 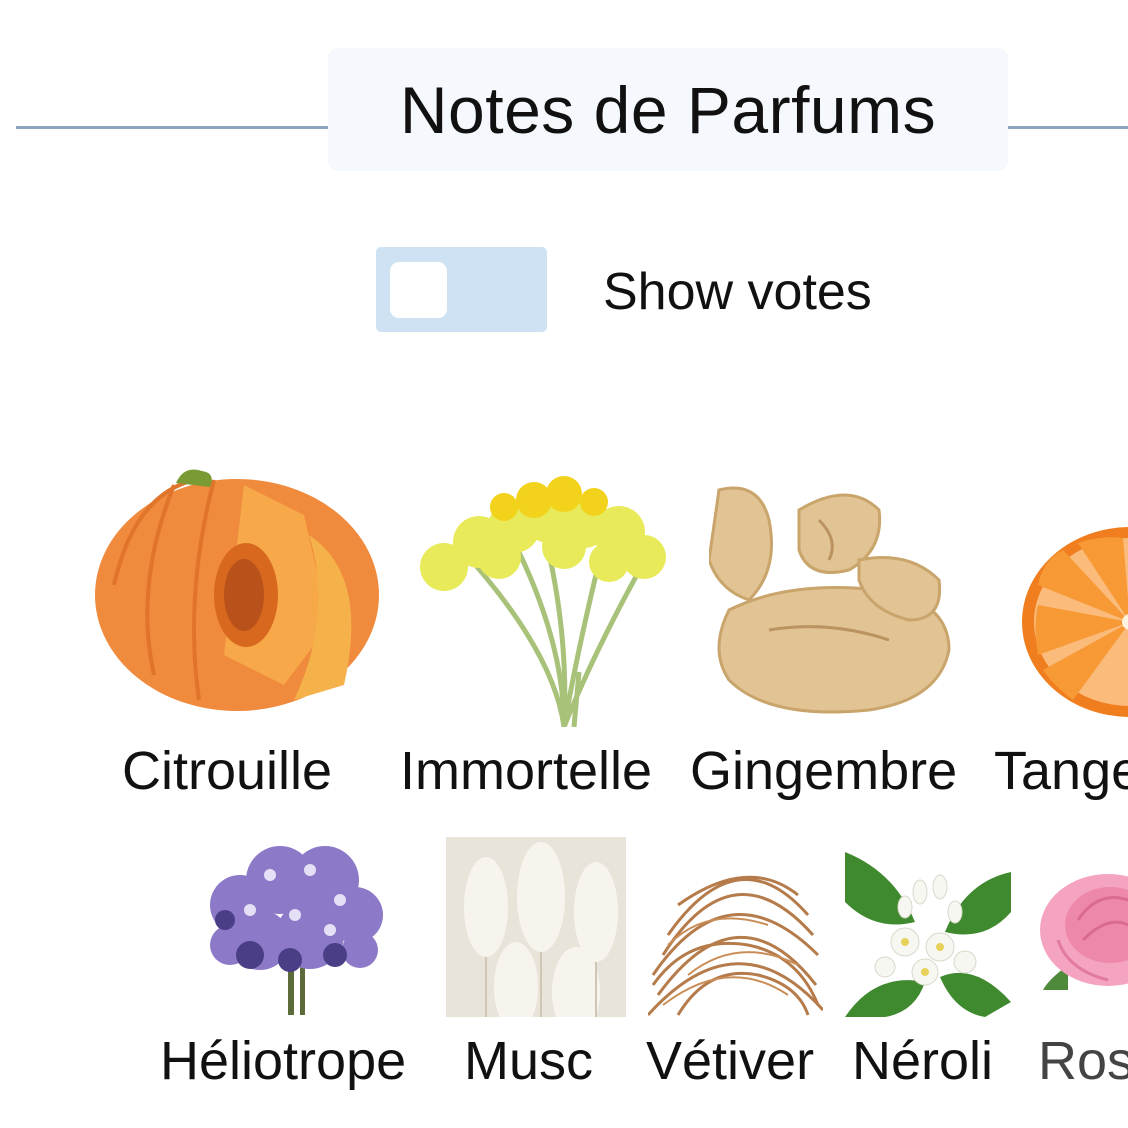 What do you see at coordinates (543, 601) in the screenshot?
I see `immortelle-flower-image` at bounding box center [543, 601].